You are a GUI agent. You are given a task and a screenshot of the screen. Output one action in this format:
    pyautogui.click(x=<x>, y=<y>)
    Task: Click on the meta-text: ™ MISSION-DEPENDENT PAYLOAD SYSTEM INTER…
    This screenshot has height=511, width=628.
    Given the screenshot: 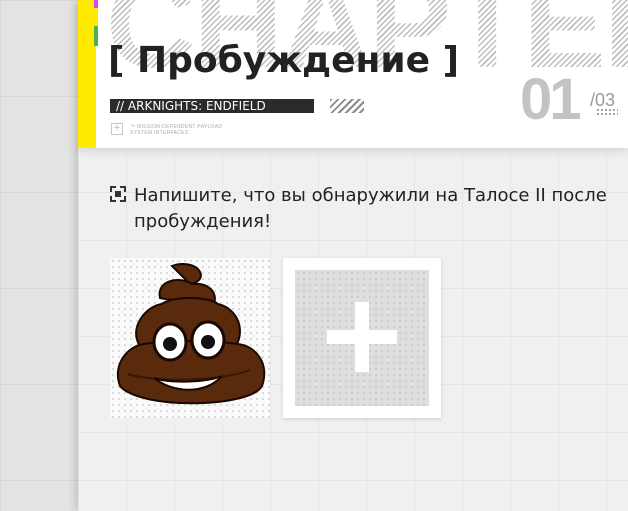 What is the action you would take?
    pyautogui.click(x=176, y=130)
    